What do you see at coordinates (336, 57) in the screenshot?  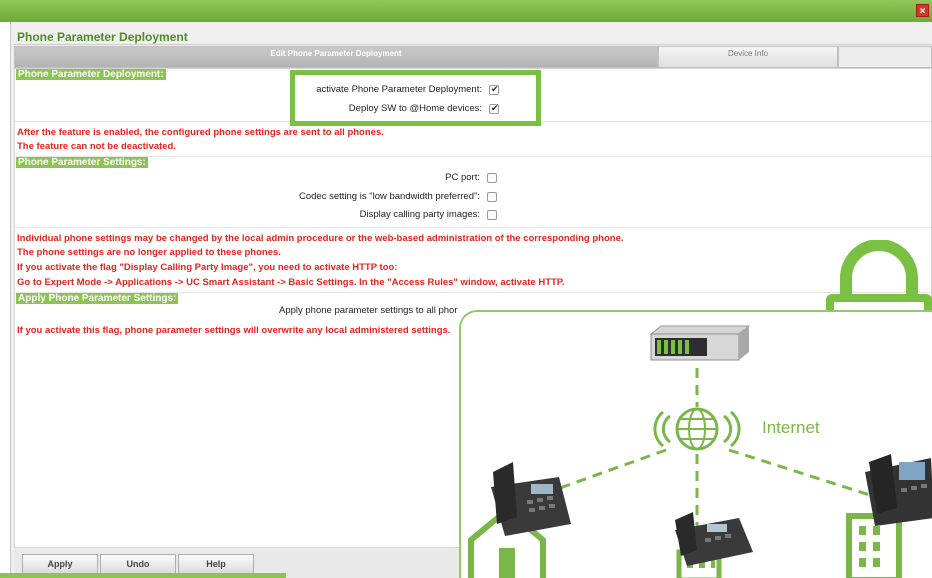 I see `tab-edit-phone-parameter-deployment: Edit Phone Parameter Deployment` at bounding box center [336, 57].